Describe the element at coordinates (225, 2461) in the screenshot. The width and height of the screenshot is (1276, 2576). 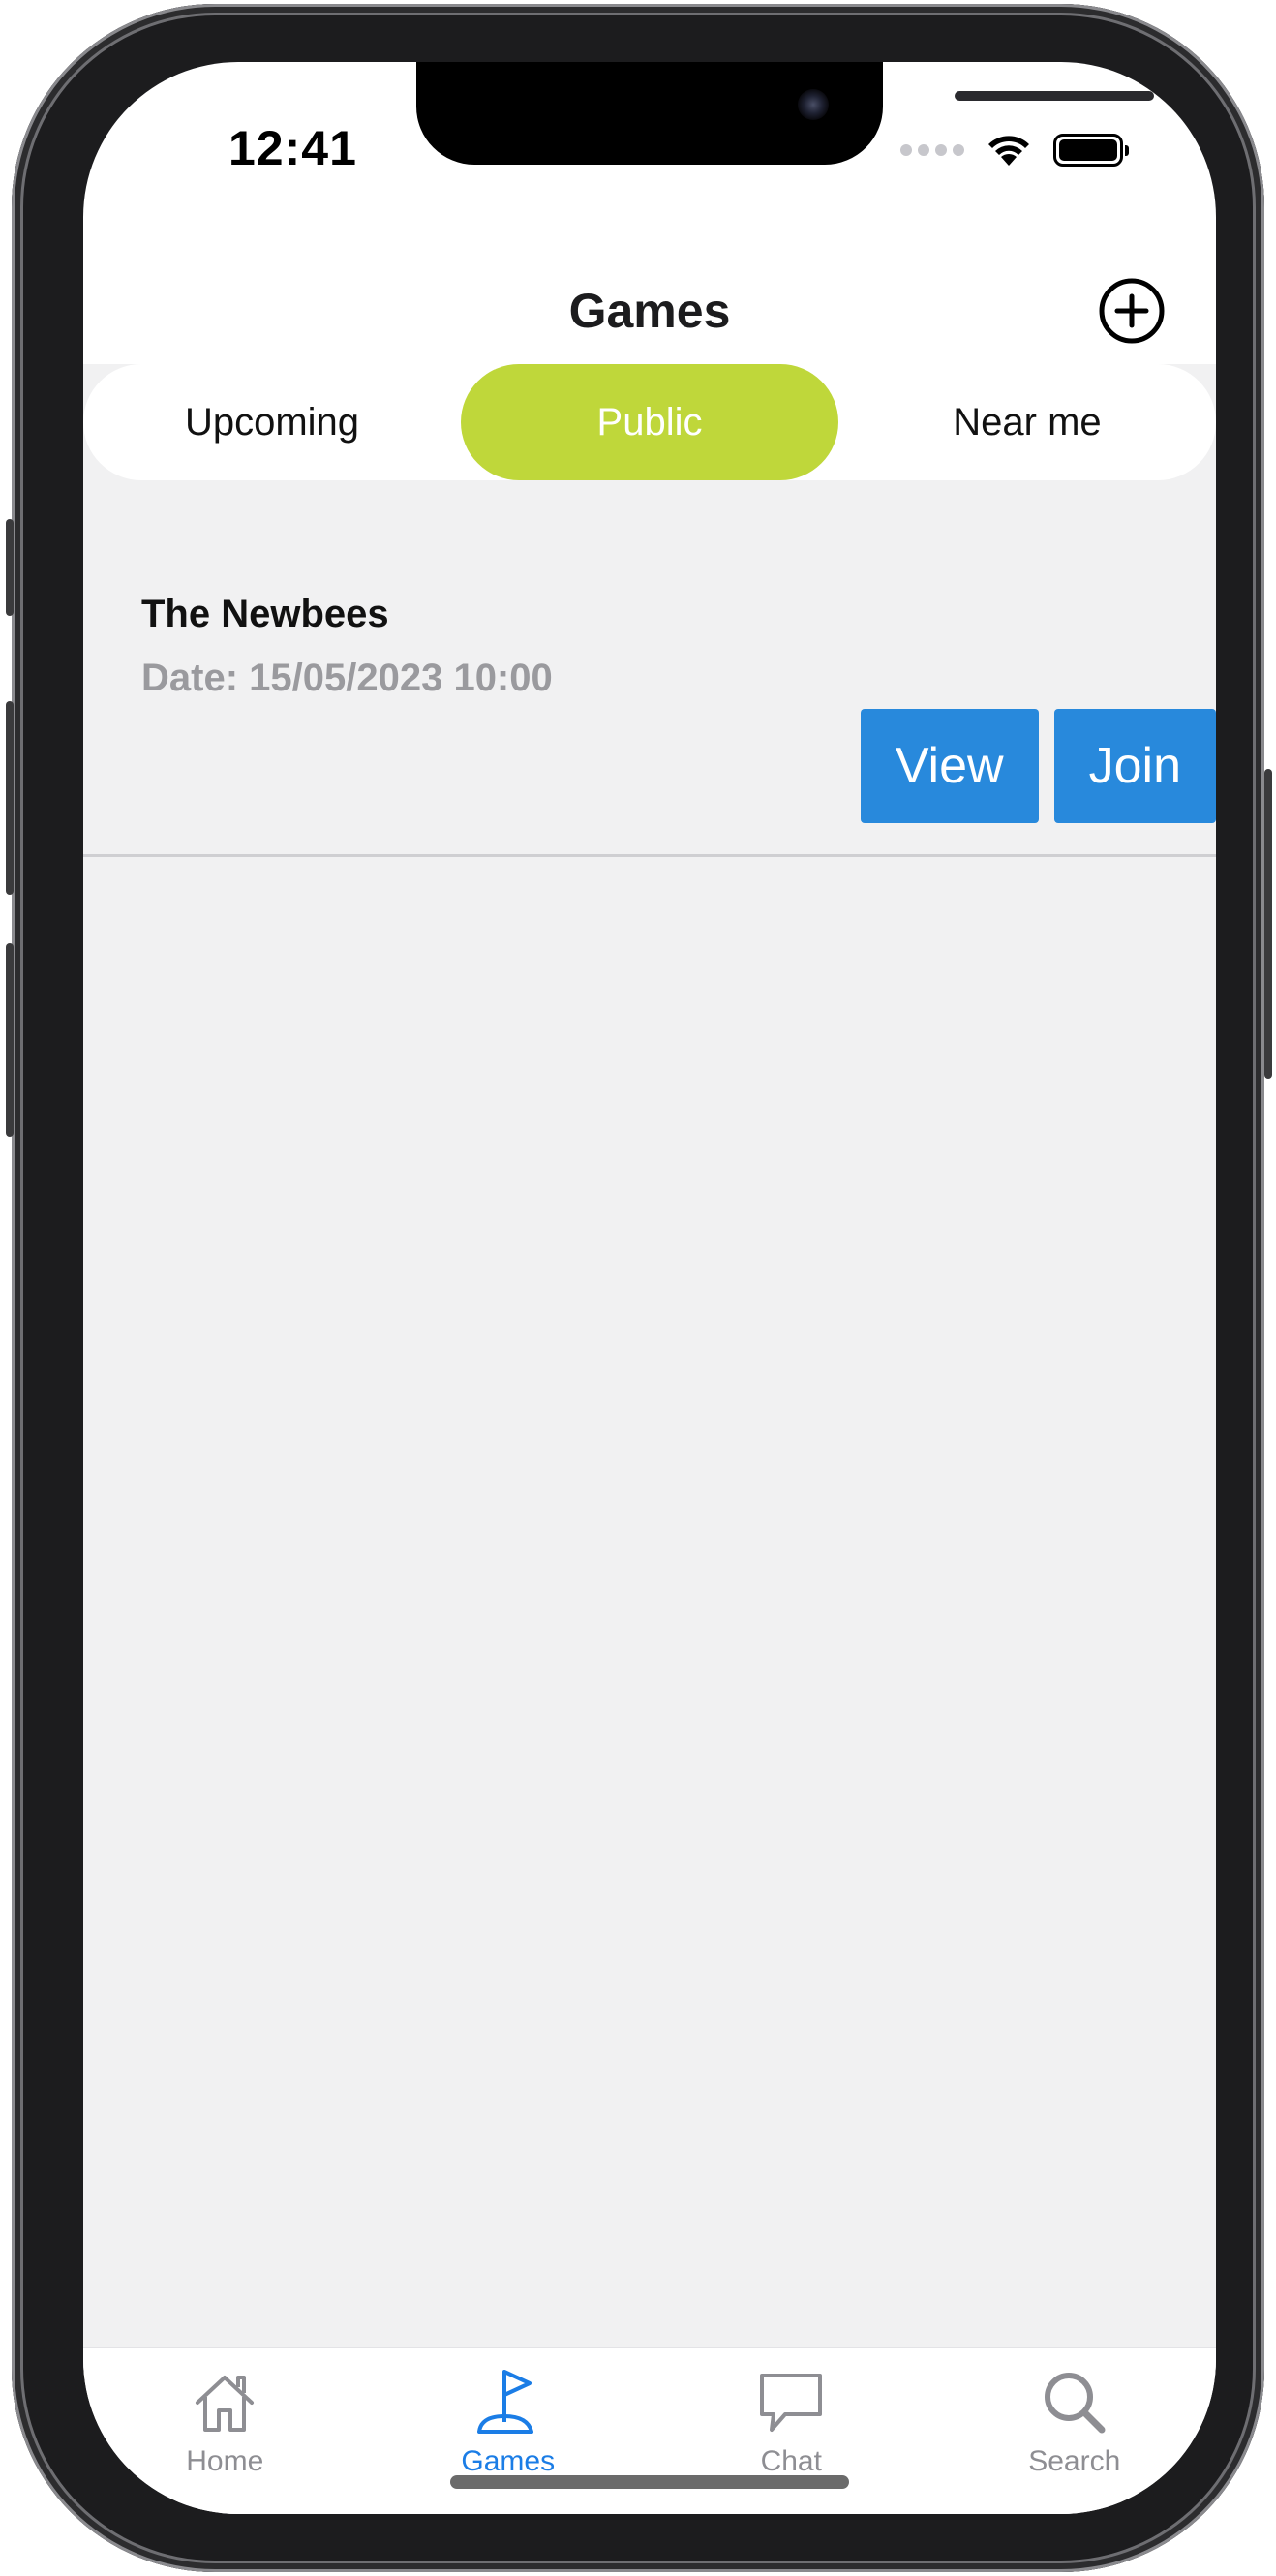
I see `tab-label: Home` at that location.